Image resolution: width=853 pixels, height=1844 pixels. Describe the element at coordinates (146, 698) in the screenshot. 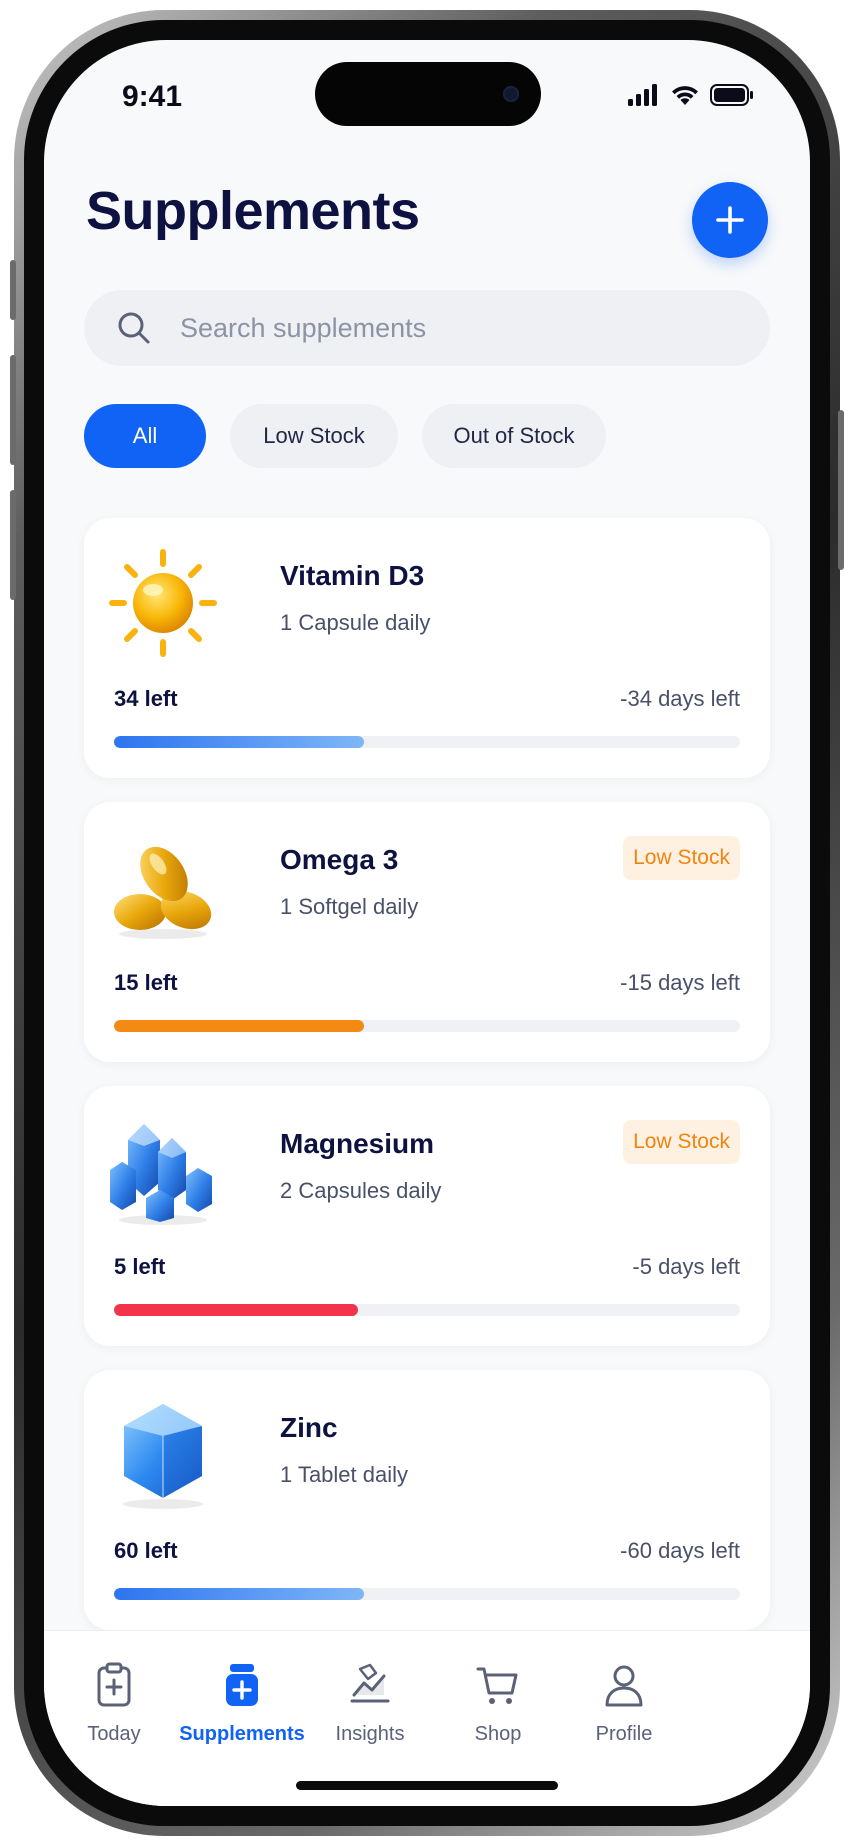

I see `supplement-count: 34 left` at that location.